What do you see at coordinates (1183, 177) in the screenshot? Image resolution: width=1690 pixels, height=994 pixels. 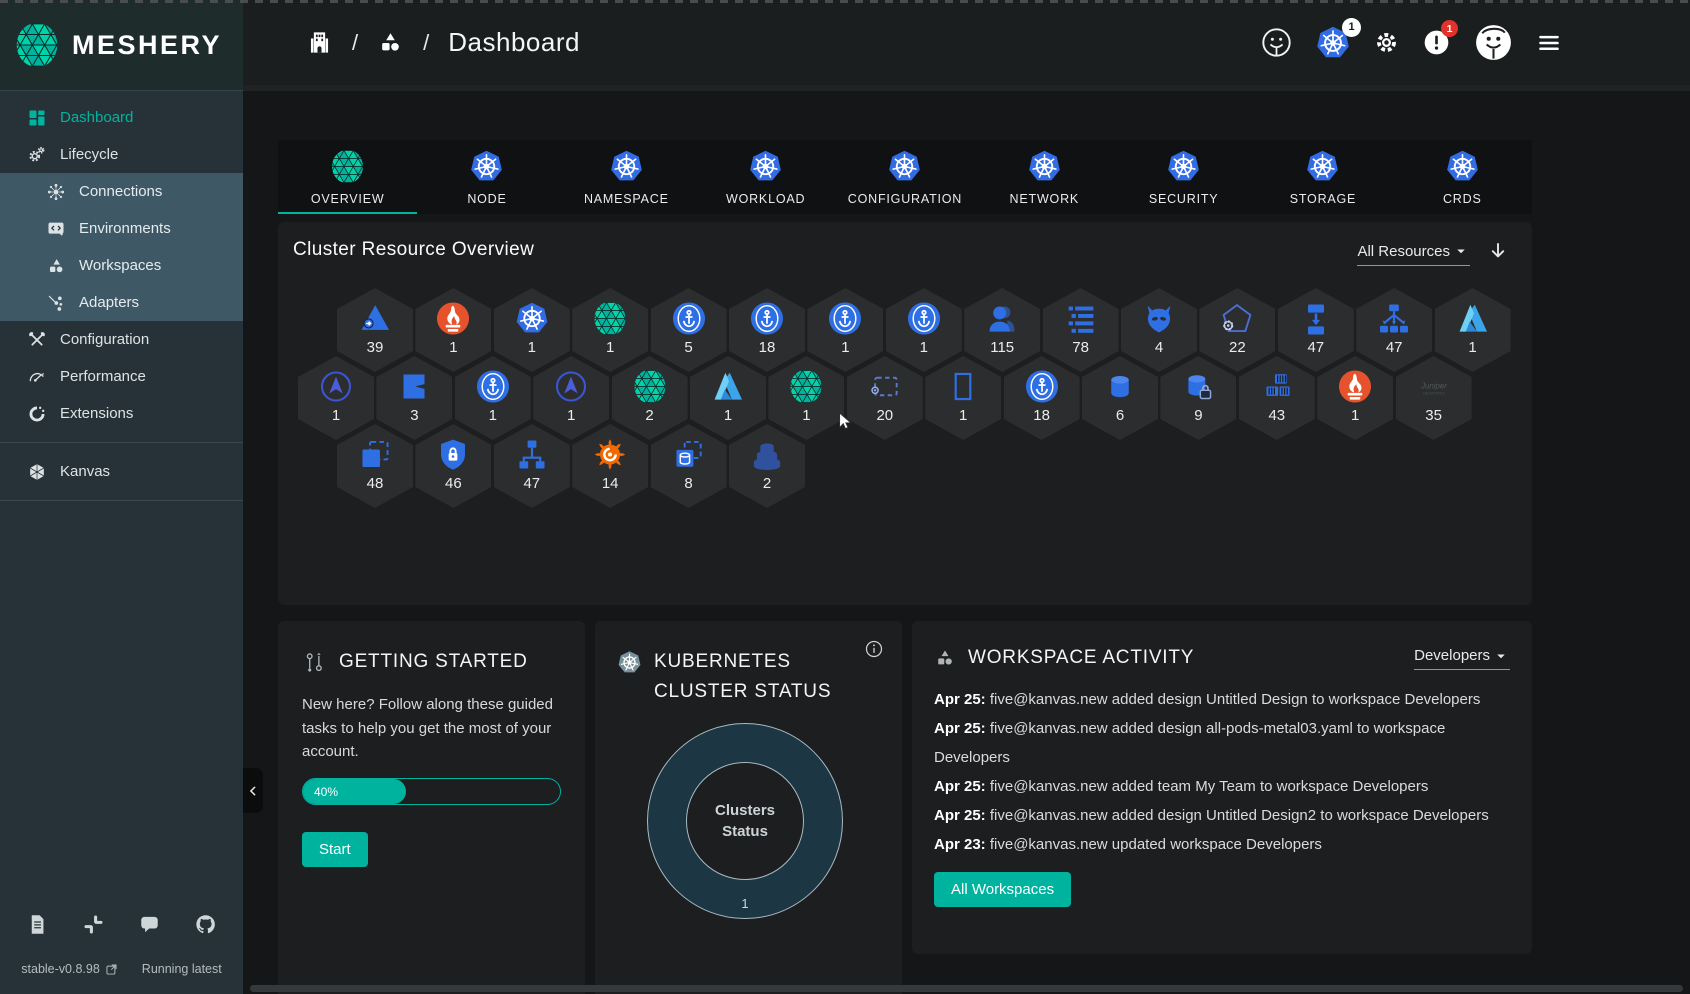 I see `tab-security: SECURITY` at bounding box center [1183, 177].